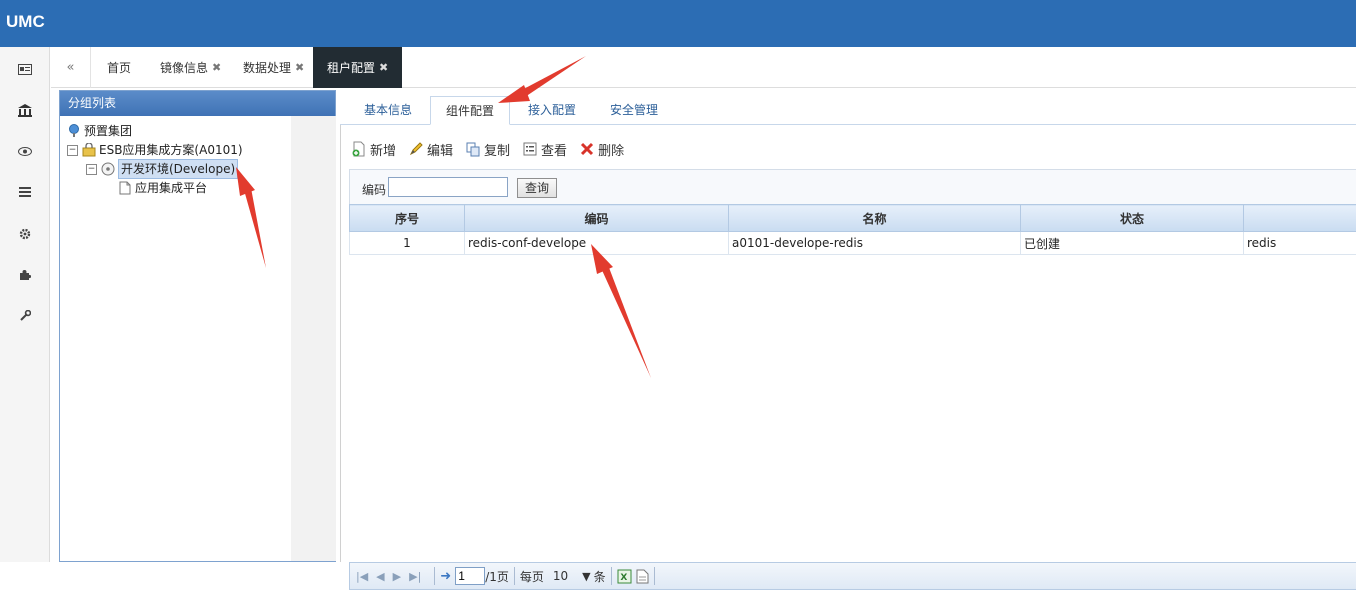 This screenshot has width=1356, height=590. What do you see at coordinates (25, 110) in the screenshot?
I see `bank-icon` at bounding box center [25, 110].